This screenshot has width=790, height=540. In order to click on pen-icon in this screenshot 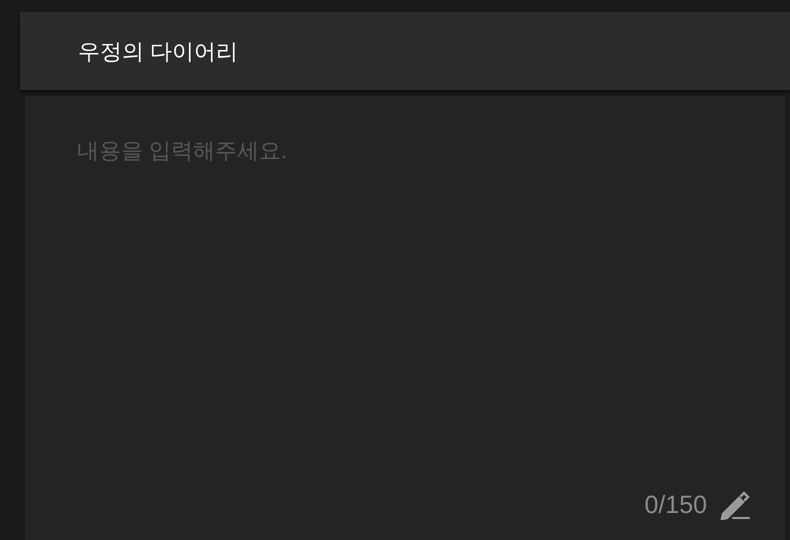, I will do `click(735, 505)`.